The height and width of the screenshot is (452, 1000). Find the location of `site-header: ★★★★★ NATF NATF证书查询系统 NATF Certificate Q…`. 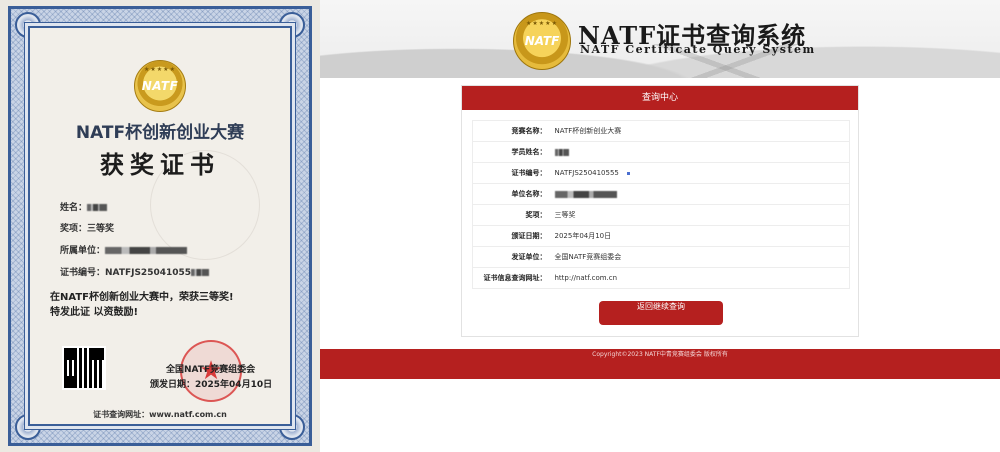

site-header: ★★★★★ NATF NATF证书查询系统 NATF Certificate Q… is located at coordinates (660, 39).